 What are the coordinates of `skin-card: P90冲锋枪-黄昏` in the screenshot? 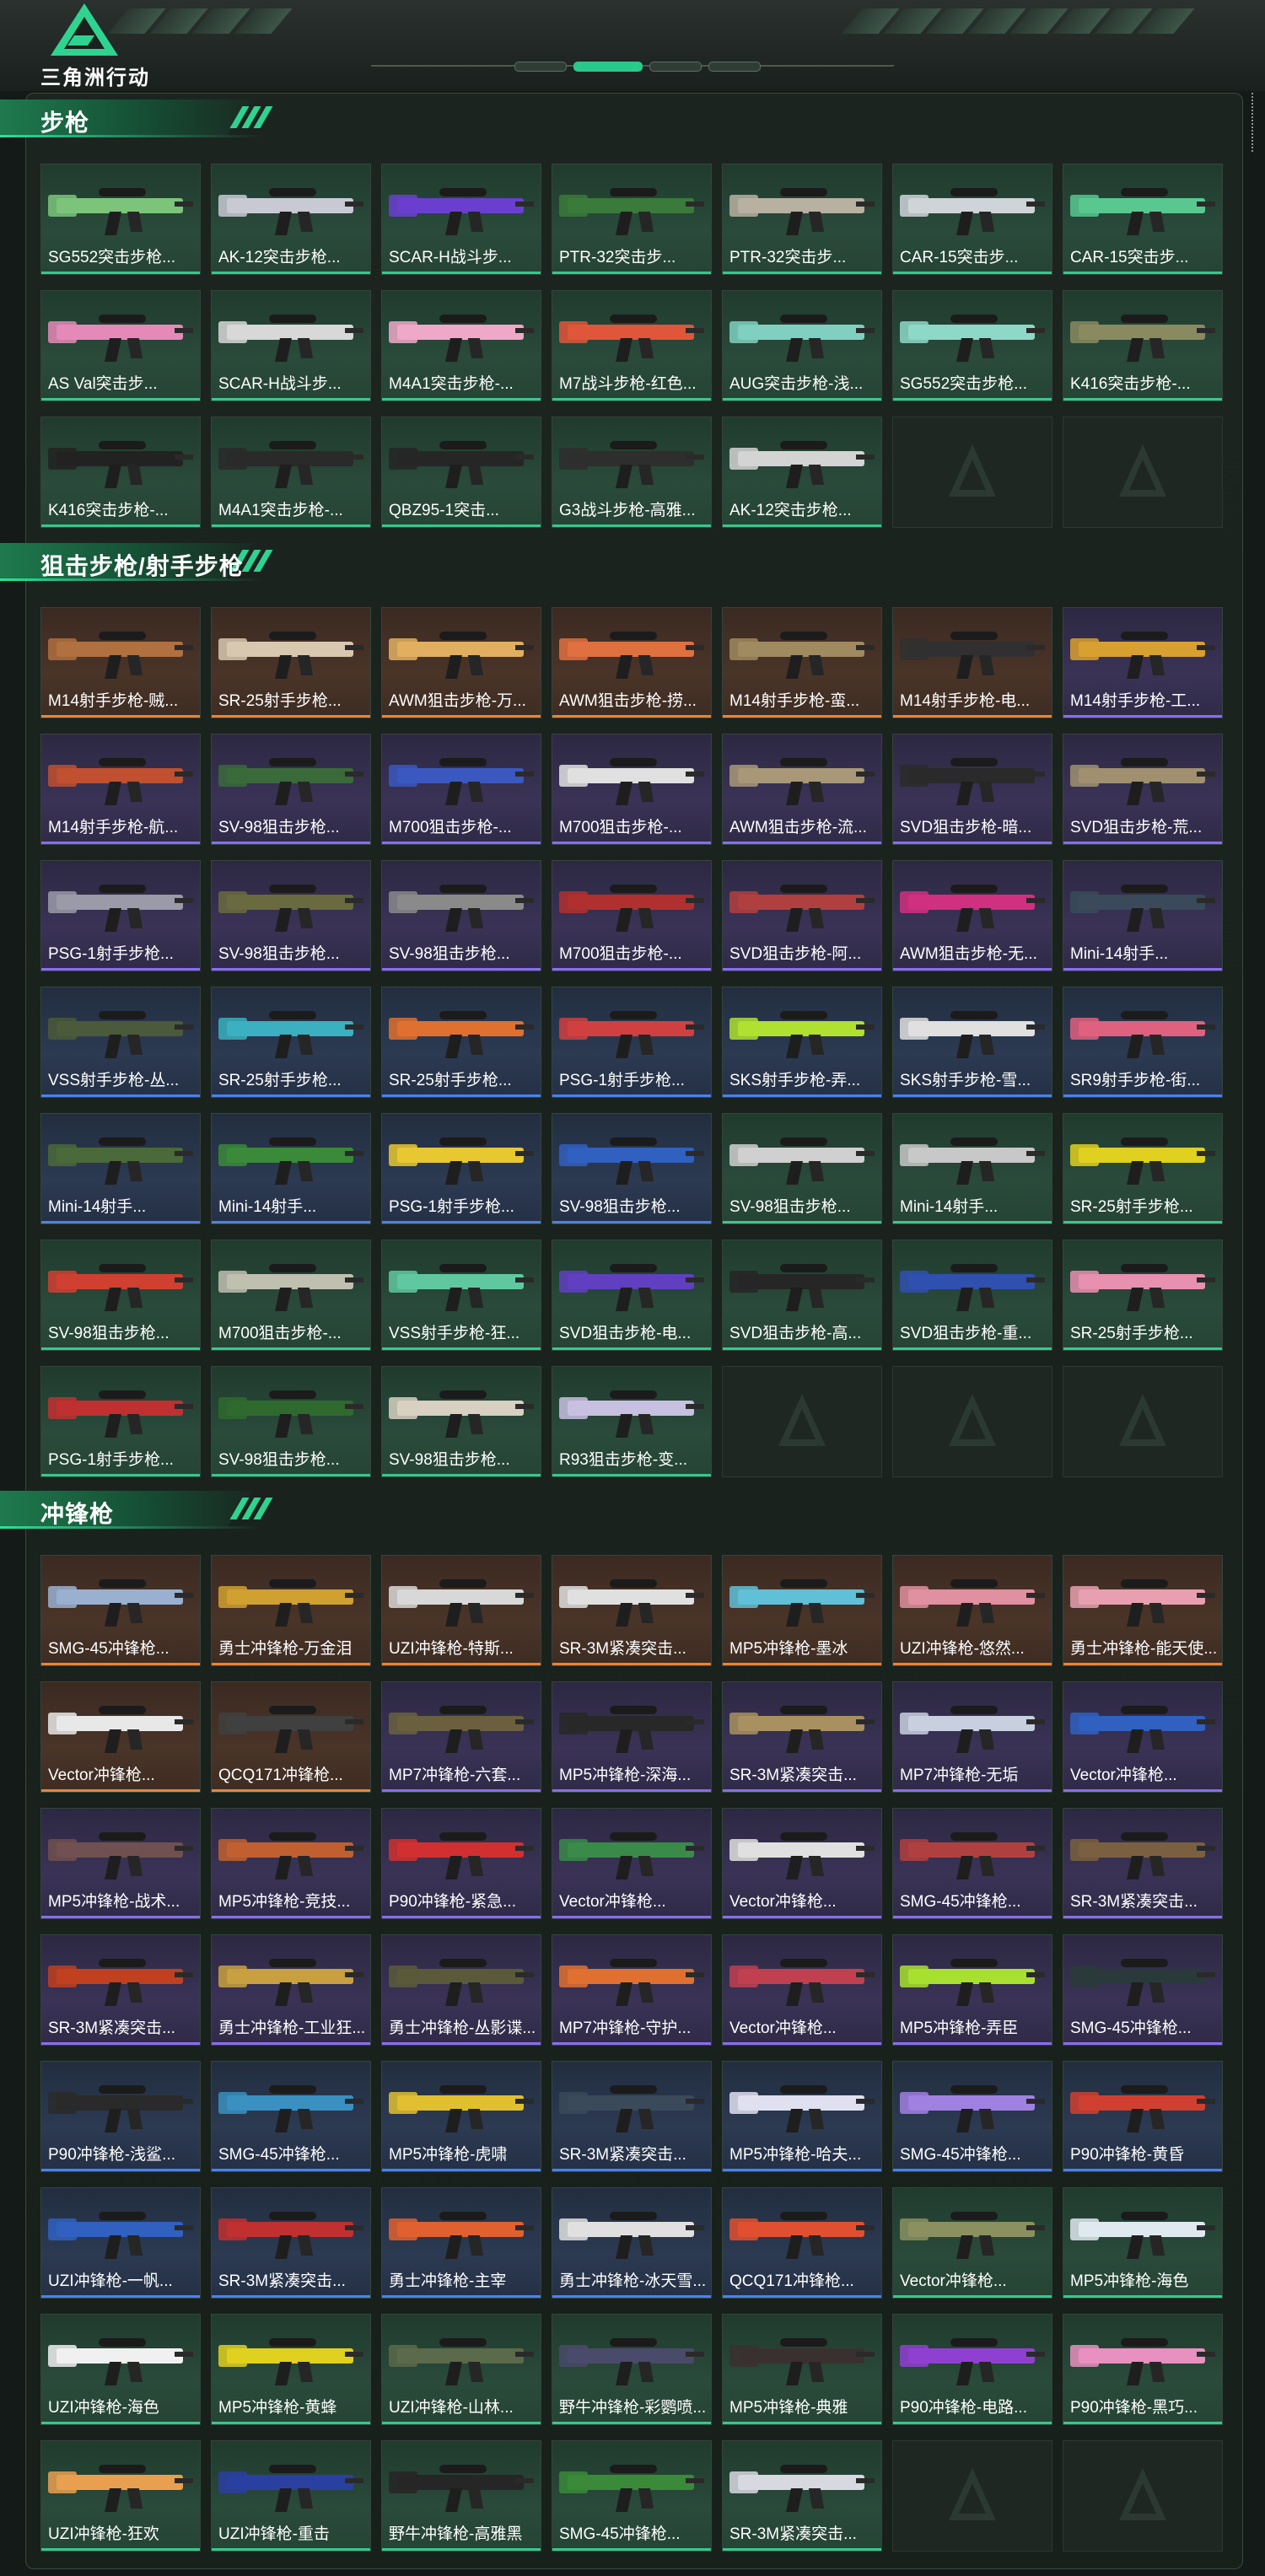 It's located at (1143, 2116).